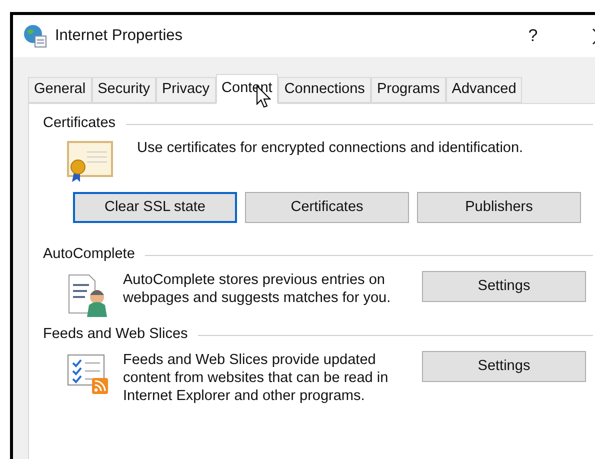  I want to click on dialog-button: Certificates, so click(327, 207).